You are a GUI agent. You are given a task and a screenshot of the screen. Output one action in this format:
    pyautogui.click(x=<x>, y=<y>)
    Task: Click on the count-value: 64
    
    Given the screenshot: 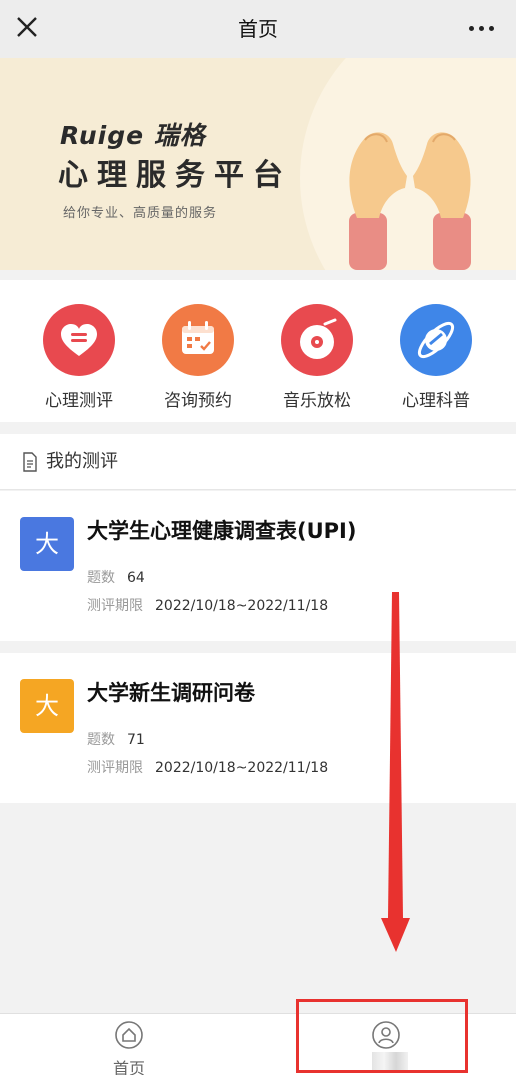 What is the action you would take?
    pyautogui.click(x=136, y=578)
    